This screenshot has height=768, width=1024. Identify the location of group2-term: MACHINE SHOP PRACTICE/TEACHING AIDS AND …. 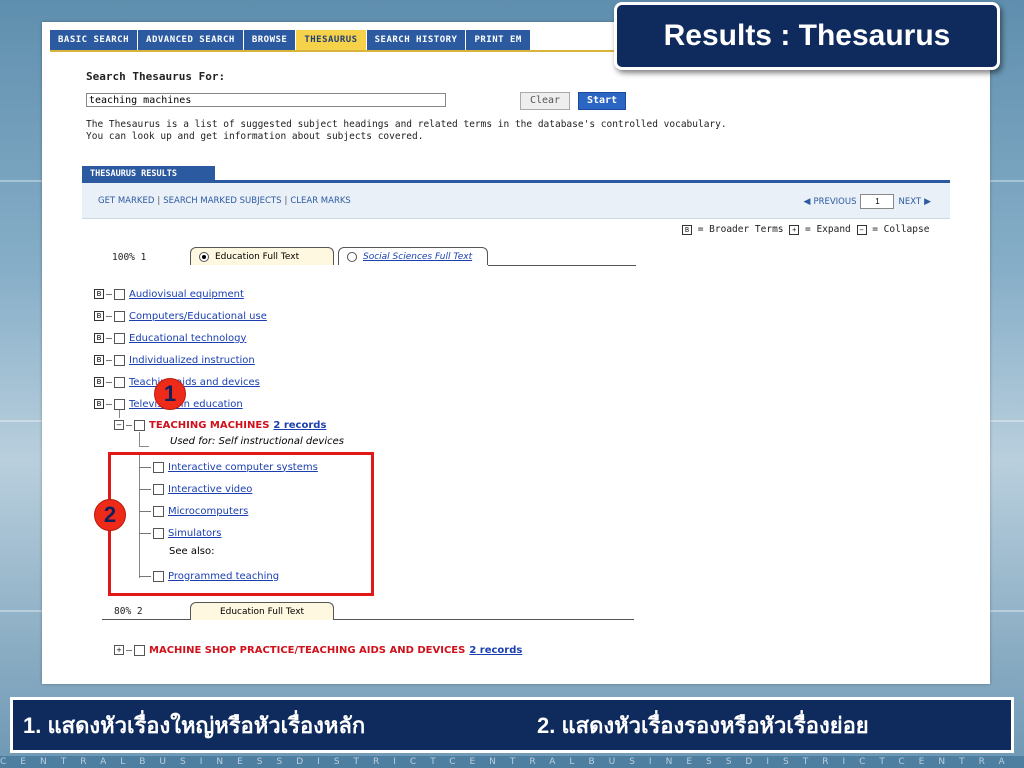
(307, 650).